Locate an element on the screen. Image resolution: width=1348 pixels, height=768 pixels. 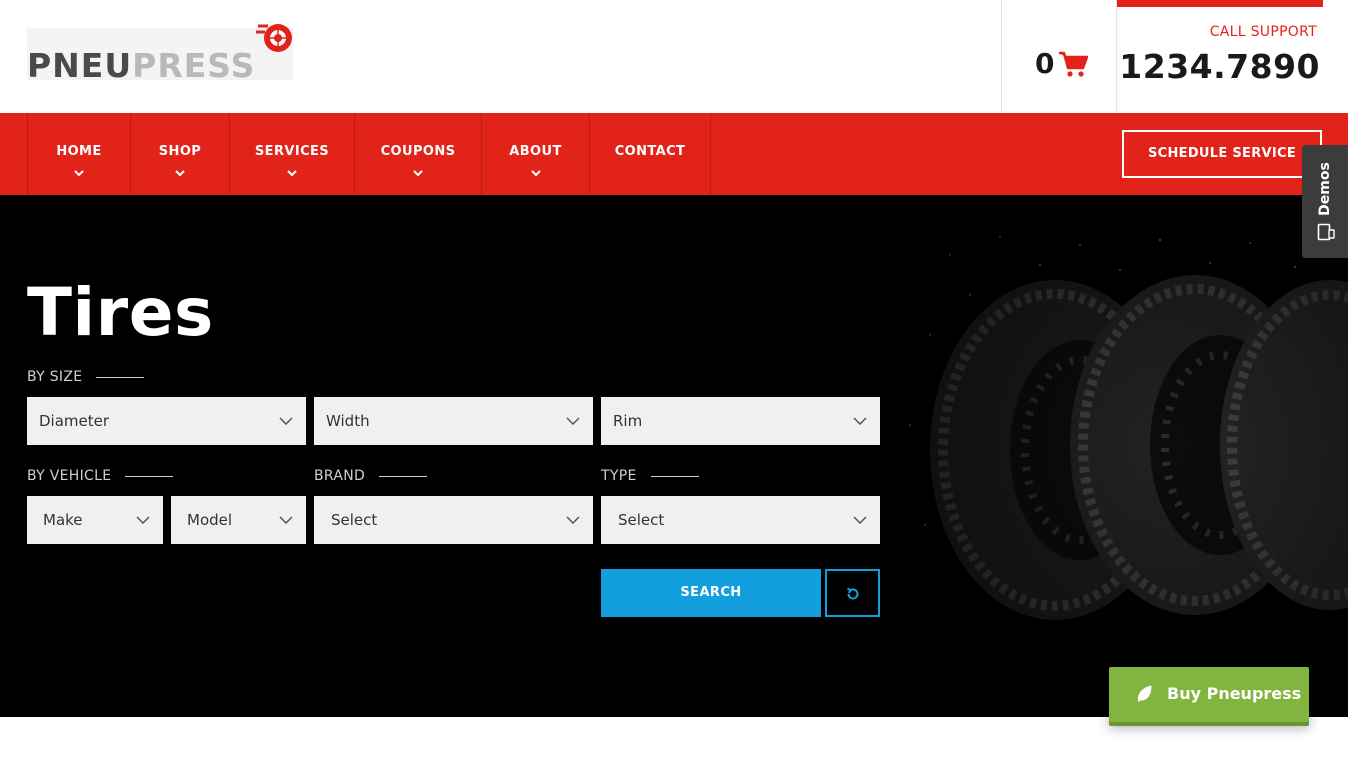
page-title: Tires is located at coordinates (120, 312).